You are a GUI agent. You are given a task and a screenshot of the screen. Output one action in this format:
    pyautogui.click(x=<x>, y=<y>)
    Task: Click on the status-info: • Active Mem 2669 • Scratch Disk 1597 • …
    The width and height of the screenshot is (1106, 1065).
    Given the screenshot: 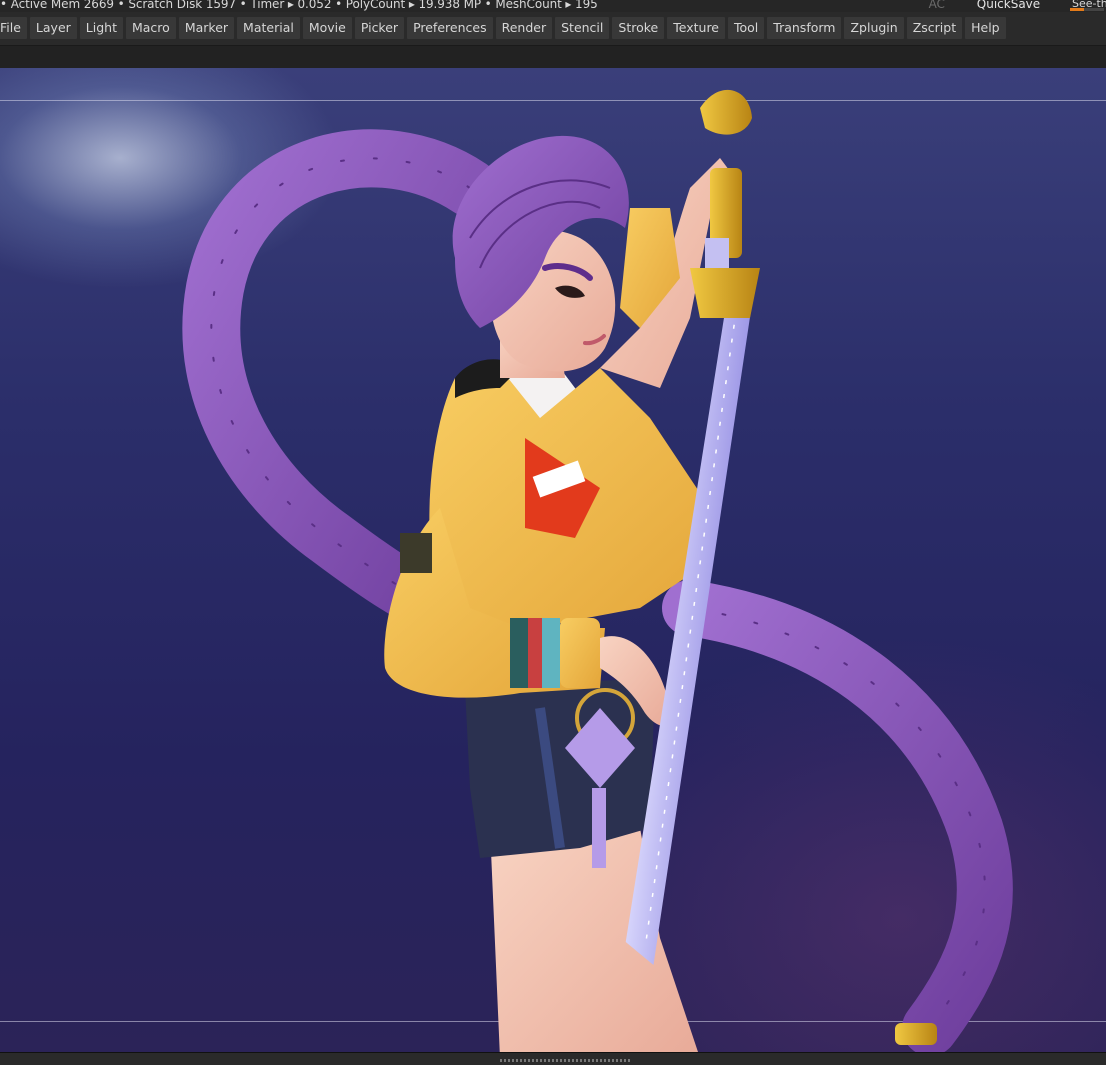 What is the action you would take?
    pyautogui.click(x=299, y=5)
    